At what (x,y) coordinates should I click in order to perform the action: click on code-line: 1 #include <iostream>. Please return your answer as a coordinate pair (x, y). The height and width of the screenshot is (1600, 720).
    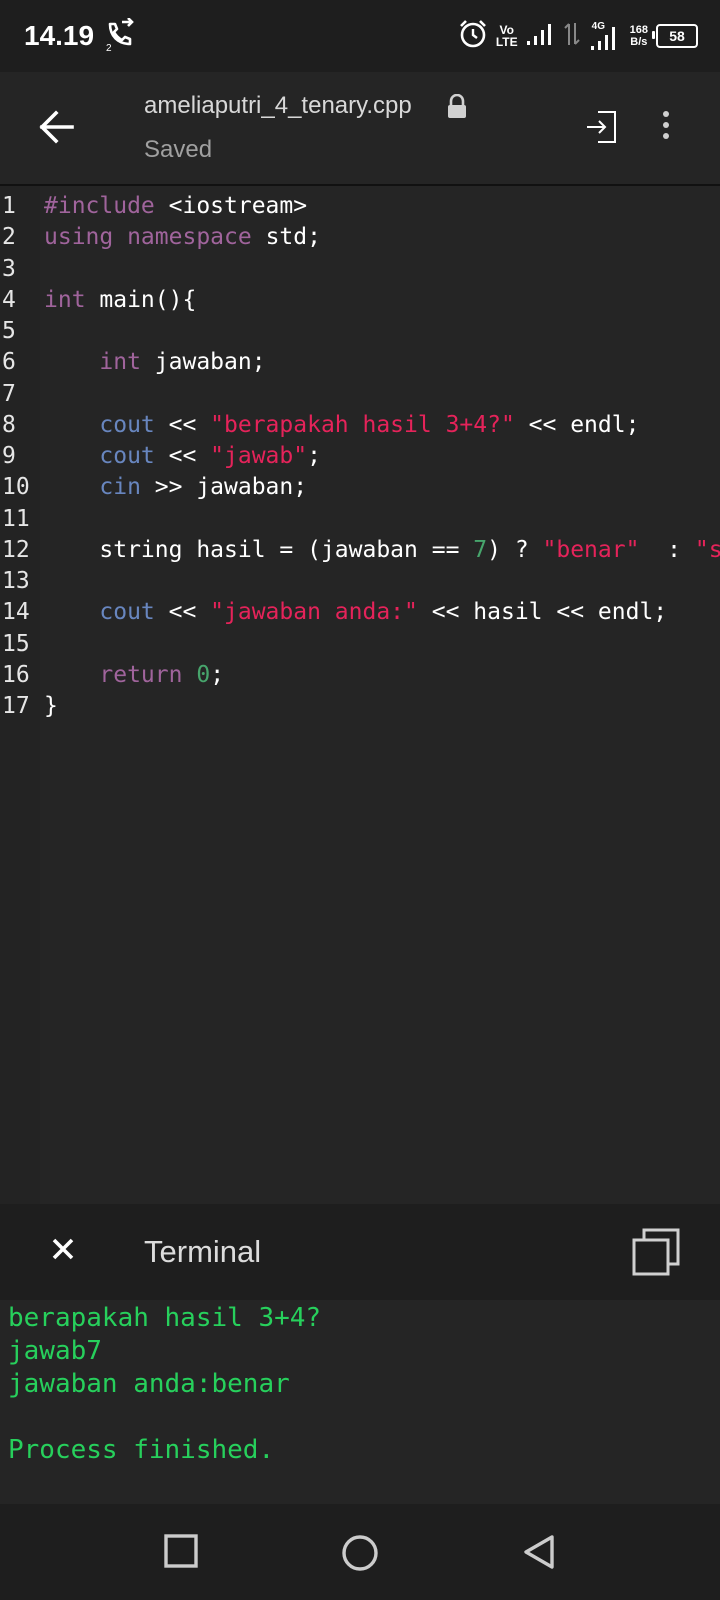
    Looking at the image, I should click on (360, 206).